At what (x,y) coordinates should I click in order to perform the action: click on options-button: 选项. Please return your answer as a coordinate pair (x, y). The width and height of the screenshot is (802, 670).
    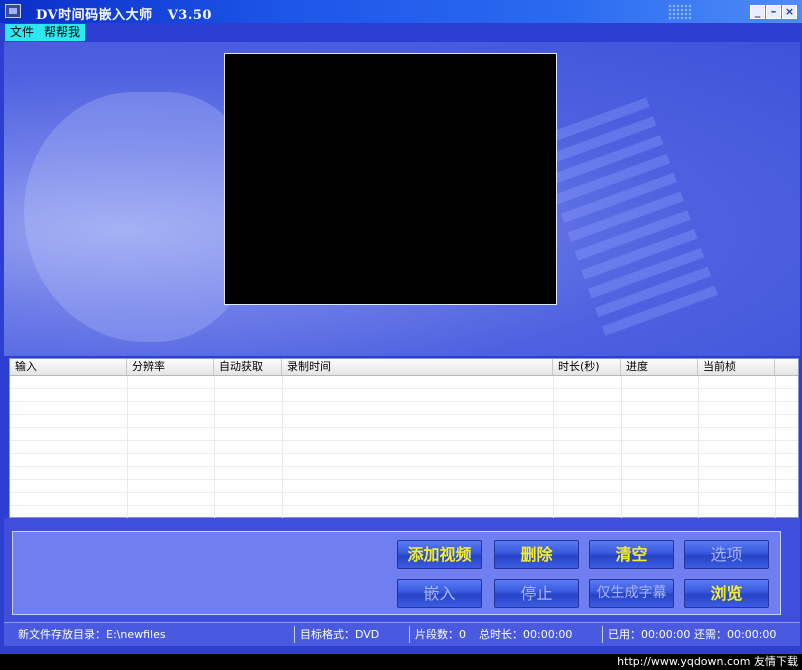
    Looking at the image, I should click on (726, 554).